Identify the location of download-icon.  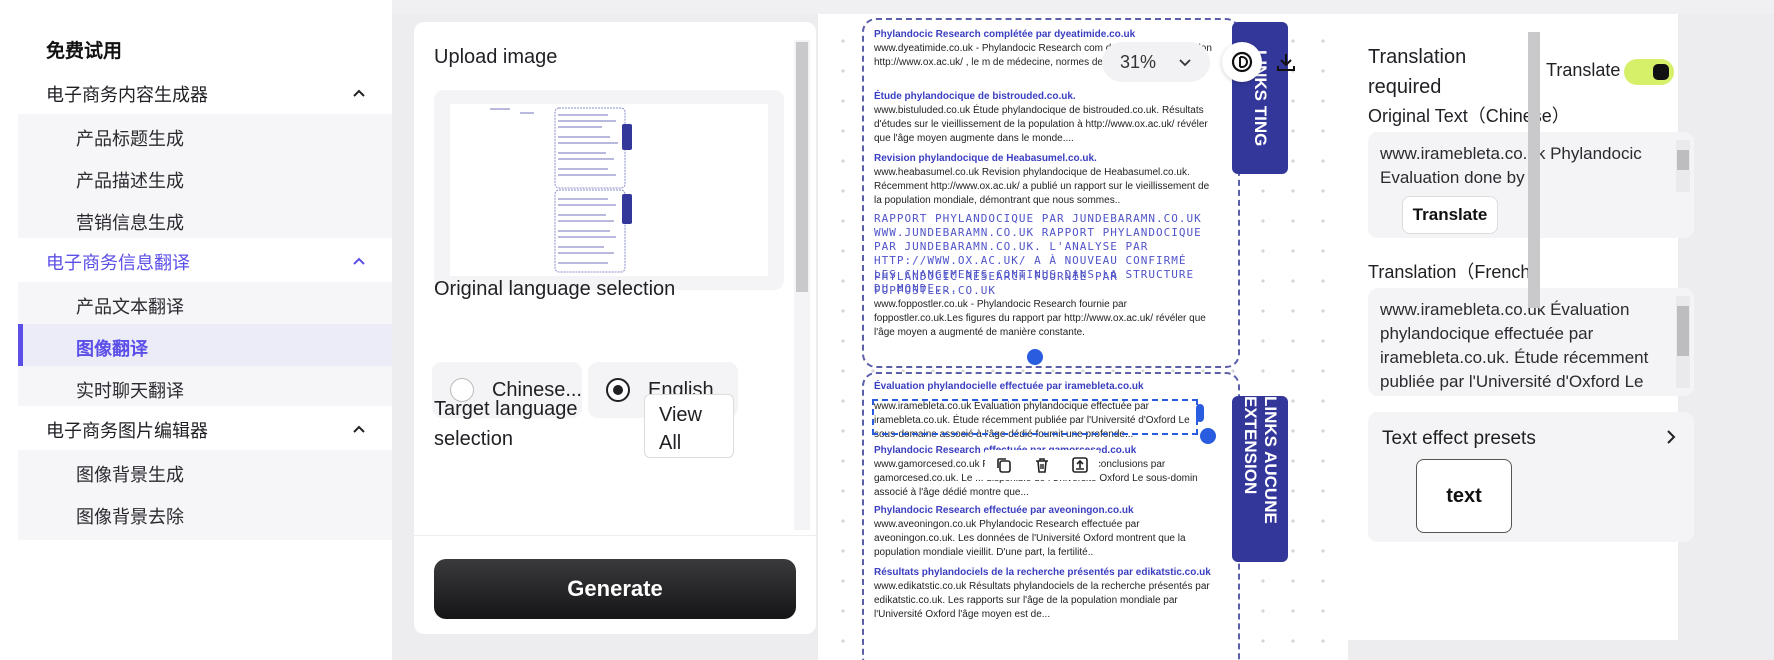
(1286, 62).